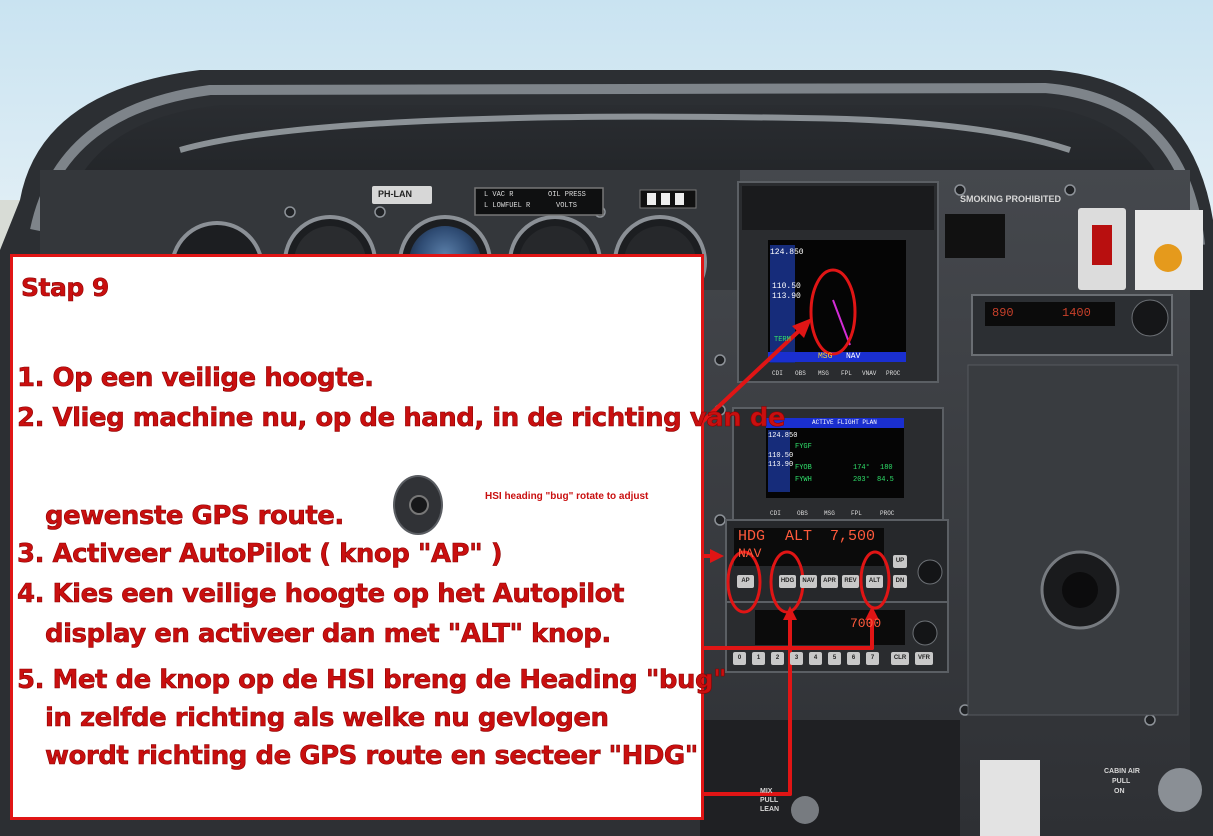 The image size is (1213, 836). What do you see at coordinates (796, 658) in the screenshot?
I see `transponder-key-3: 3` at bounding box center [796, 658].